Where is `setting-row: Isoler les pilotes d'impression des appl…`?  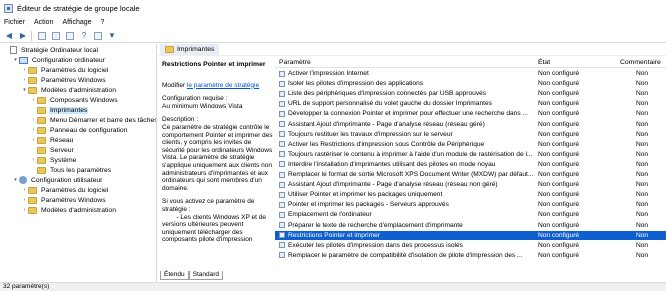 setting-row: Isoler les pilotes d'impression des appl… is located at coordinates (470, 84).